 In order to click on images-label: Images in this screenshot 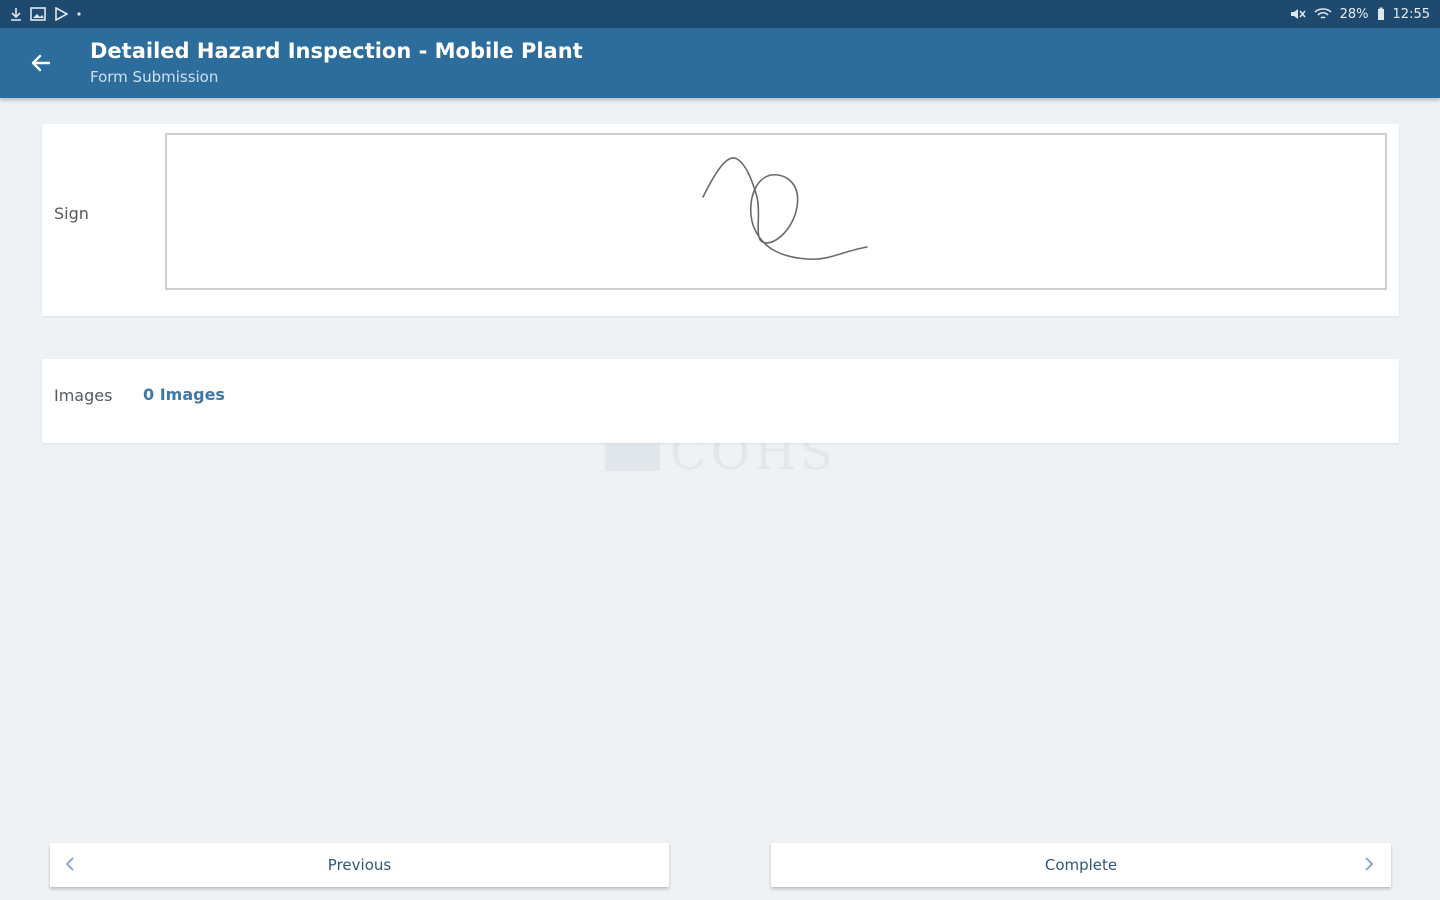, I will do `click(83, 395)`.